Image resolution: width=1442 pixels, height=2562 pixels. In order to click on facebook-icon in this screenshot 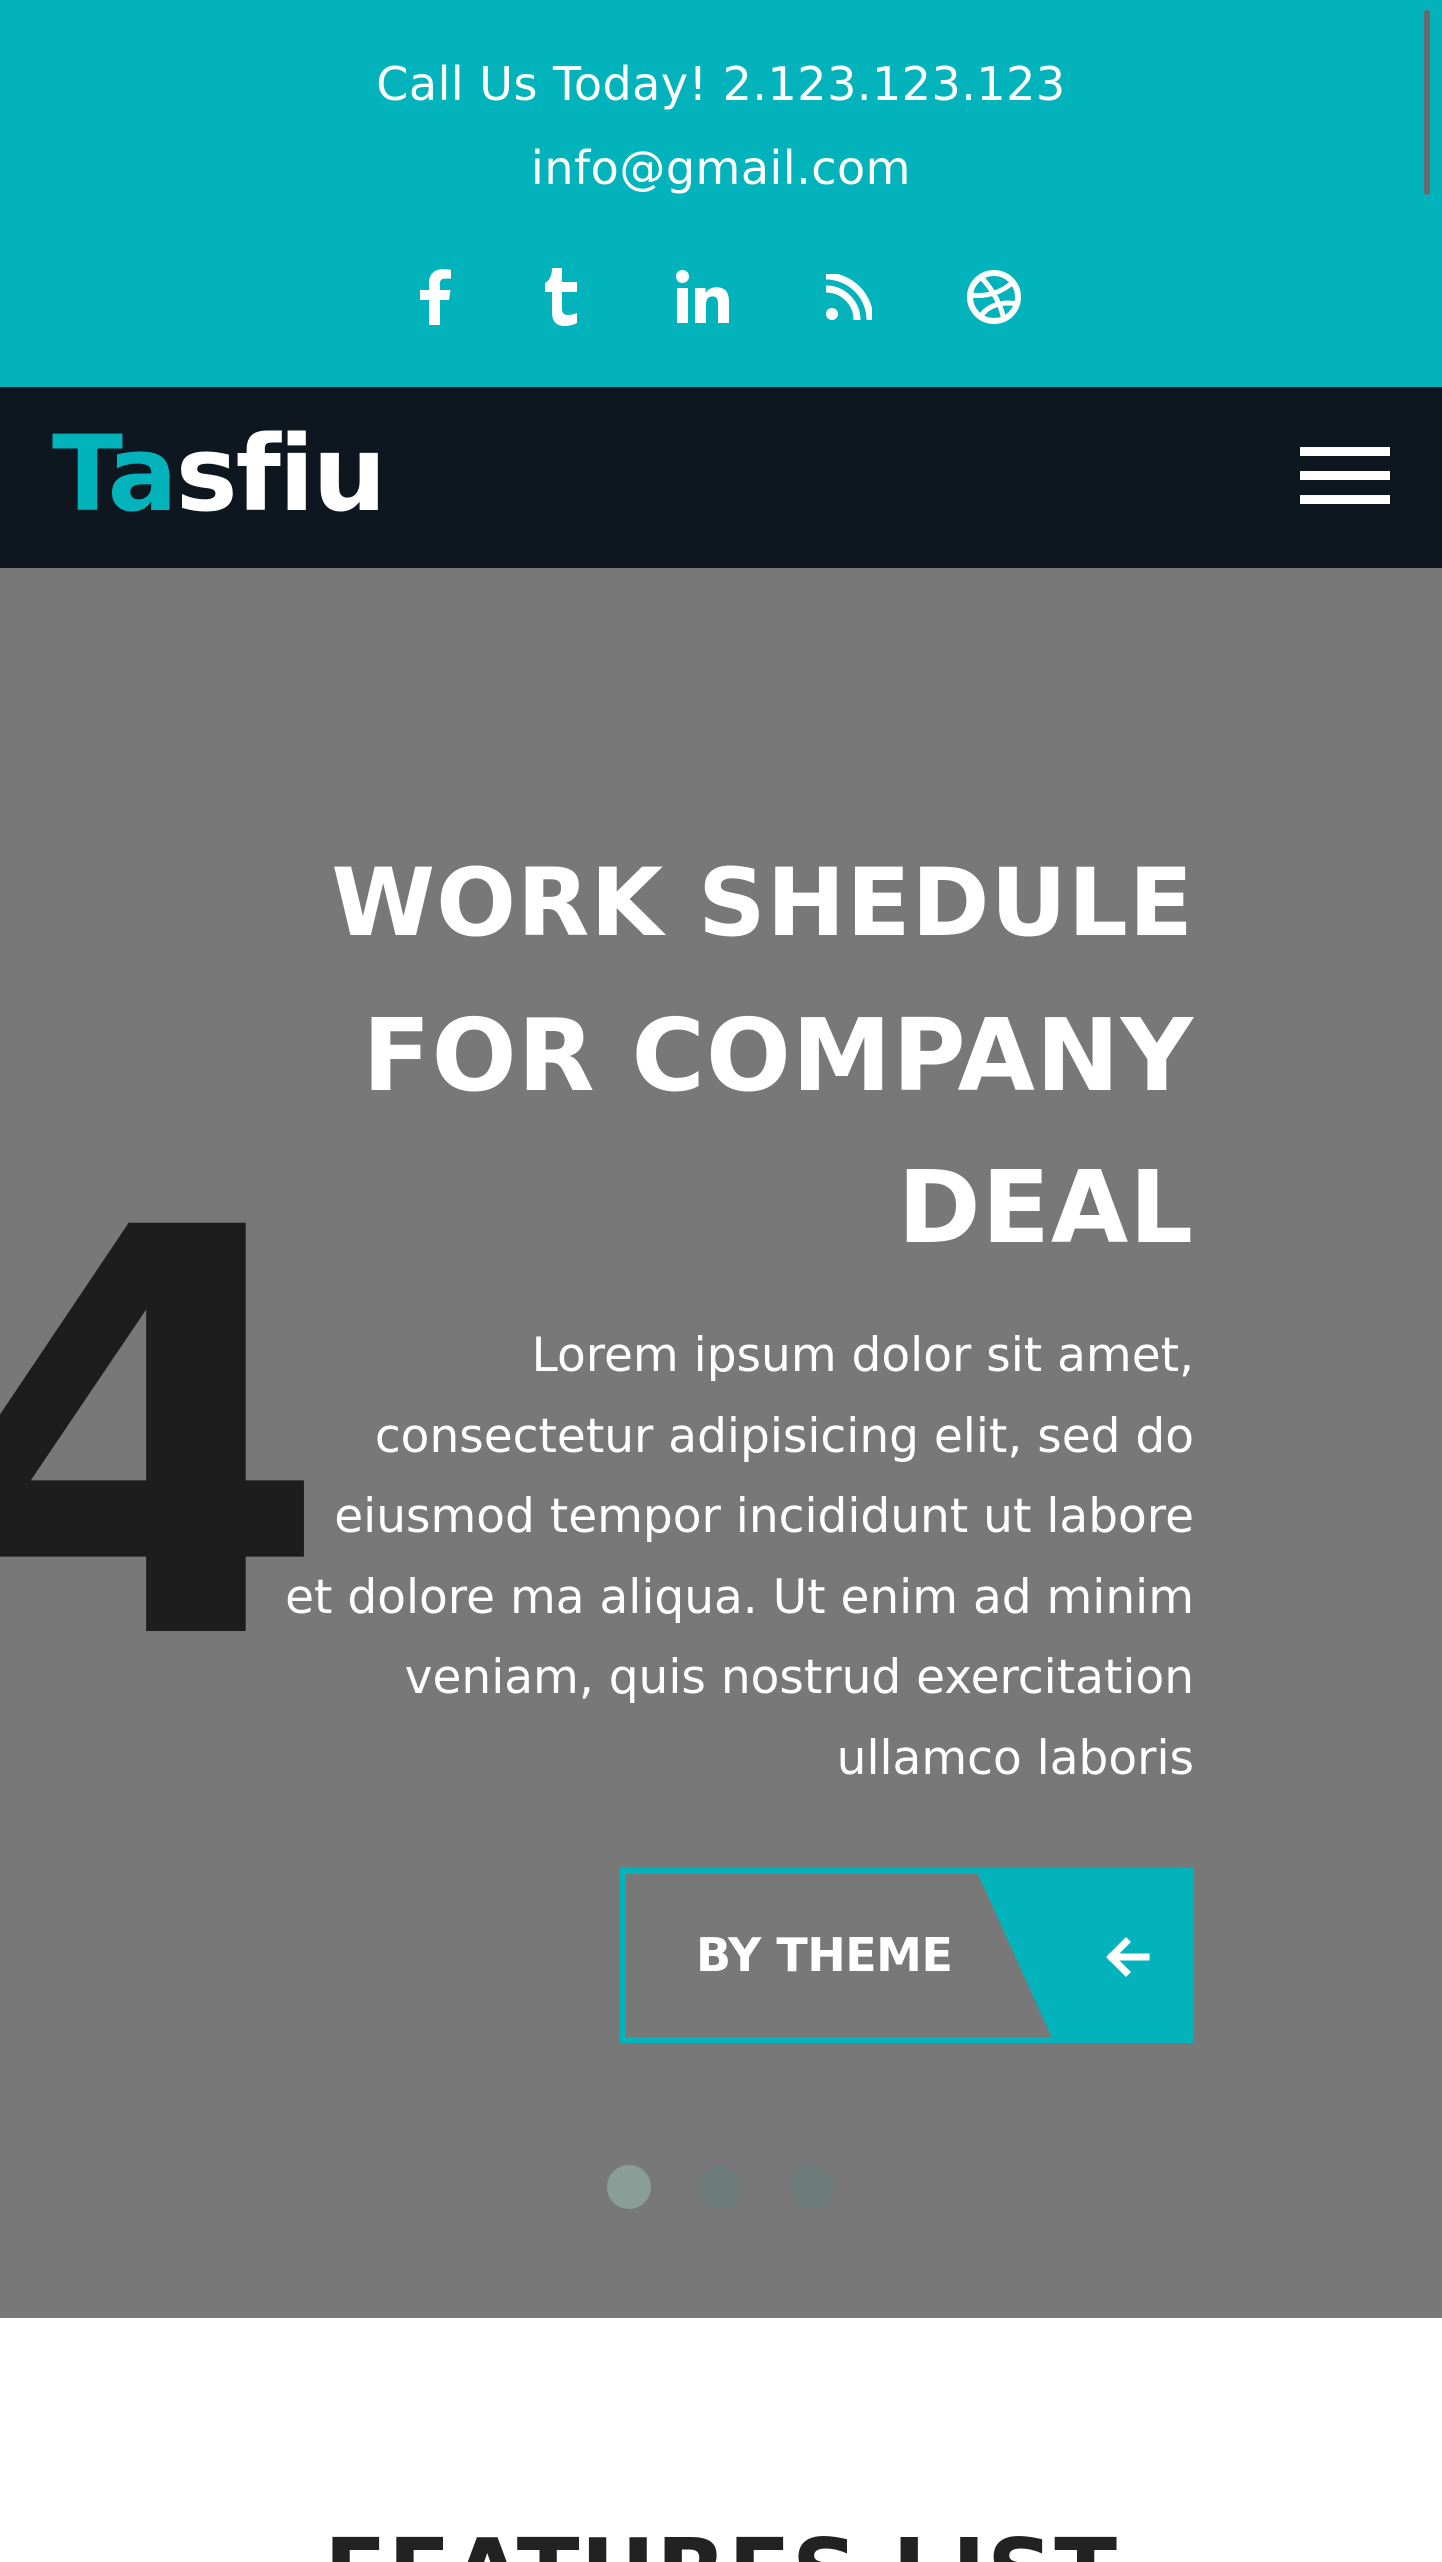, I will do `click(435, 297)`.